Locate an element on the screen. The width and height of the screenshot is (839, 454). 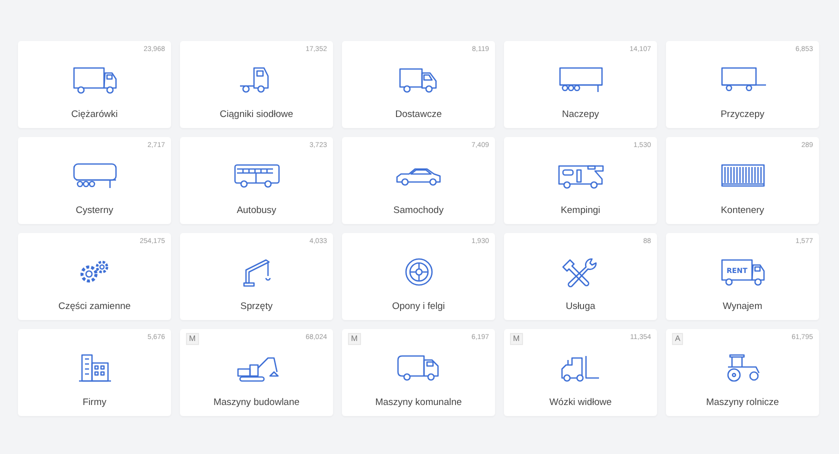
category-label: Samochody is located at coordinates (418, 210).